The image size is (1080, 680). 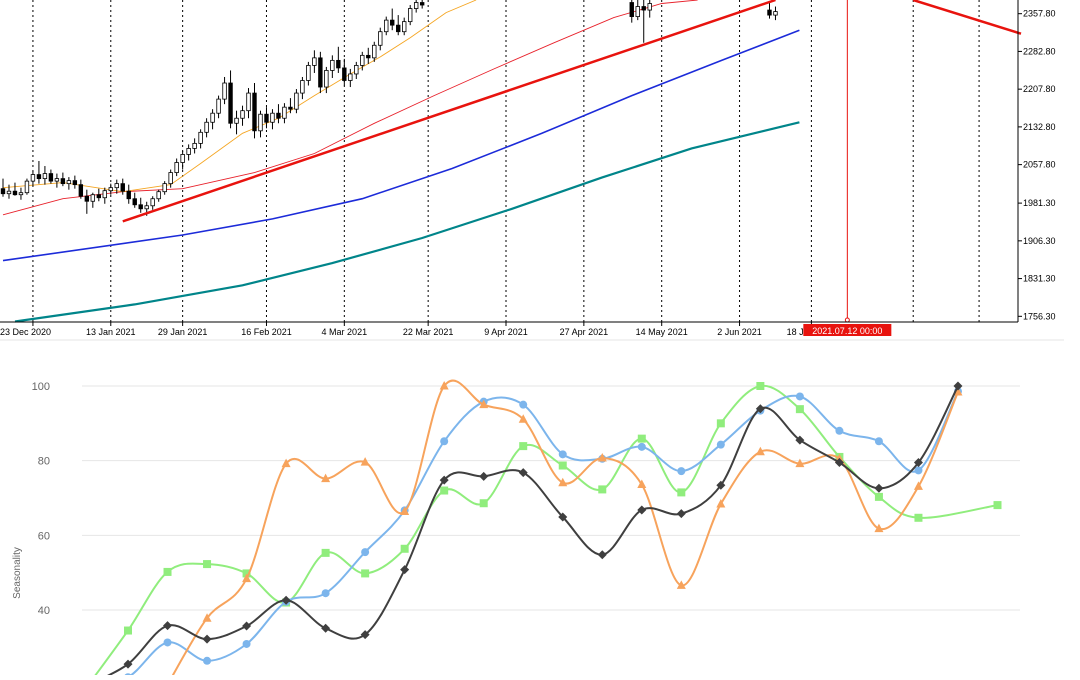 What do you see at coordinates (266, 332) in the screenshot?
I see `time-tick-label: 16 Feb 2021` at bounding box center [266, 332].